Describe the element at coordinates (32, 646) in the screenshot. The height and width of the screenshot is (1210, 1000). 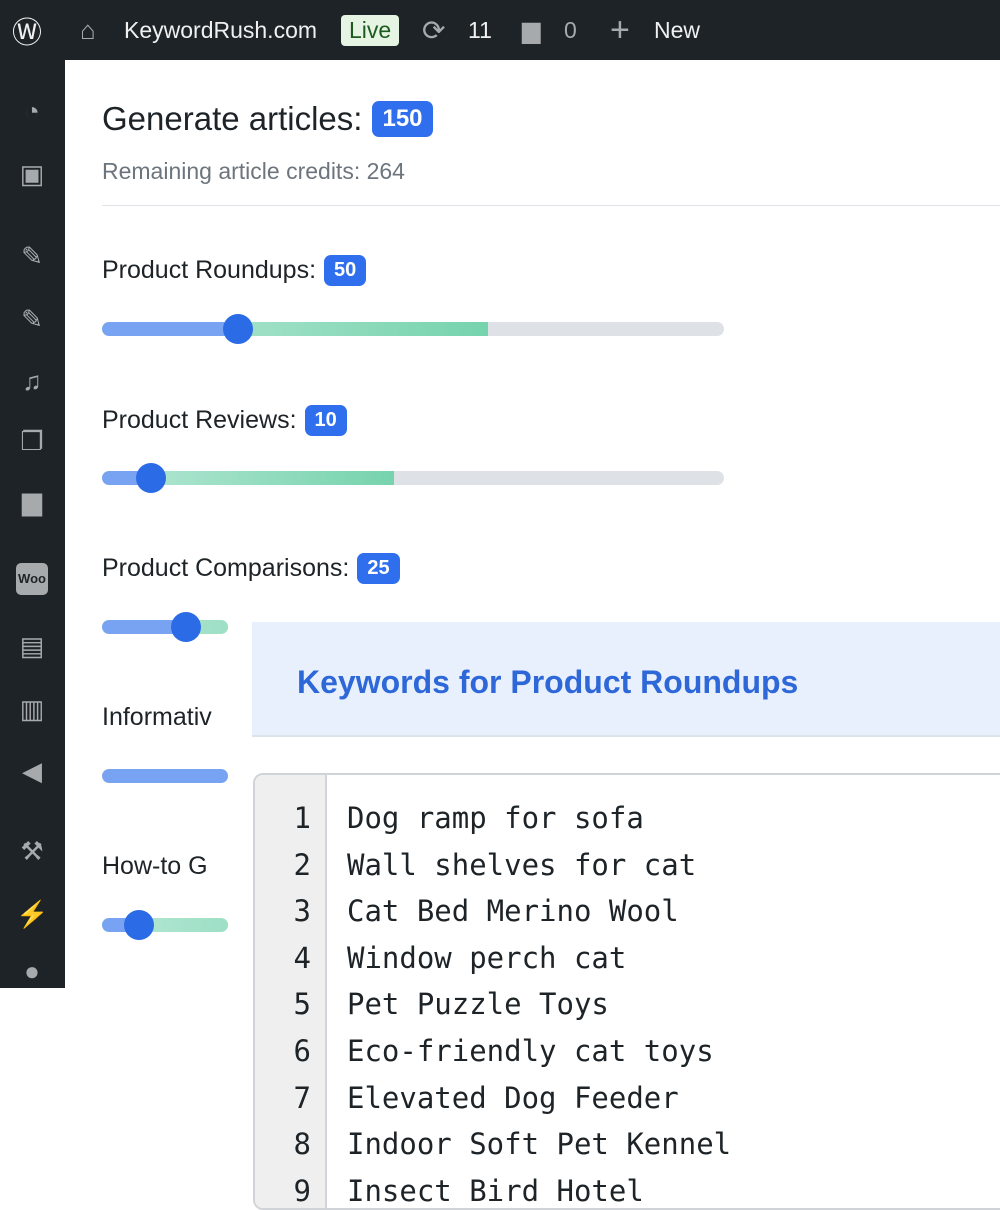
I see `archive-icon: ▤` at that location.